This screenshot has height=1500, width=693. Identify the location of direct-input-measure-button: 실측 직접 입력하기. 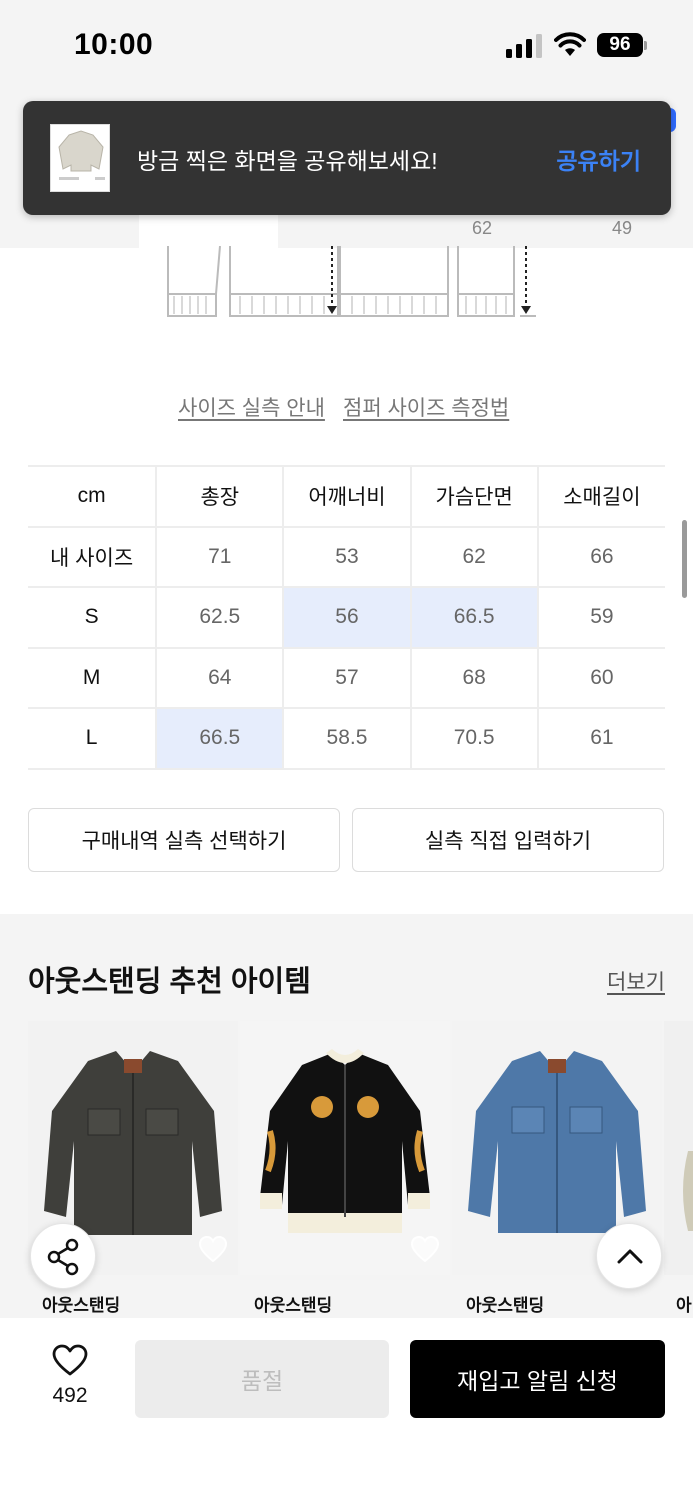
(508, 840).